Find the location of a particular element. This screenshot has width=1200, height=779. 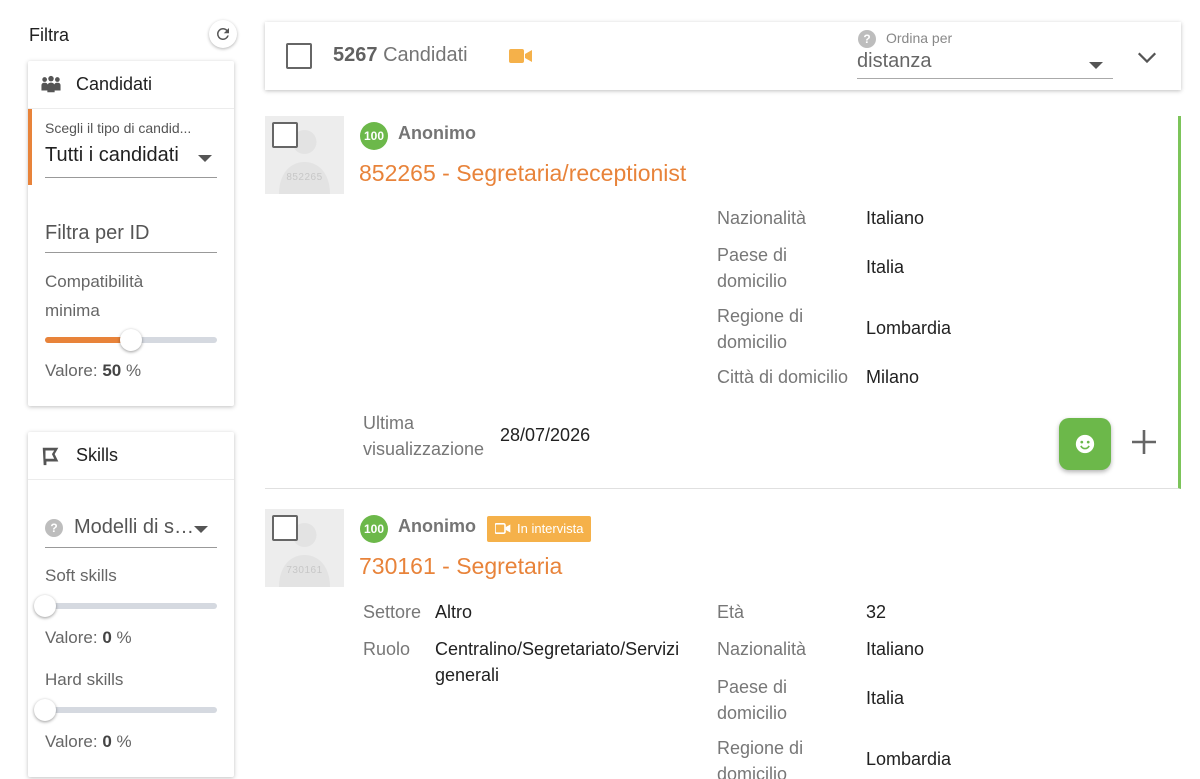

soft-value-number: 0 is located at coordinates (107, 637).